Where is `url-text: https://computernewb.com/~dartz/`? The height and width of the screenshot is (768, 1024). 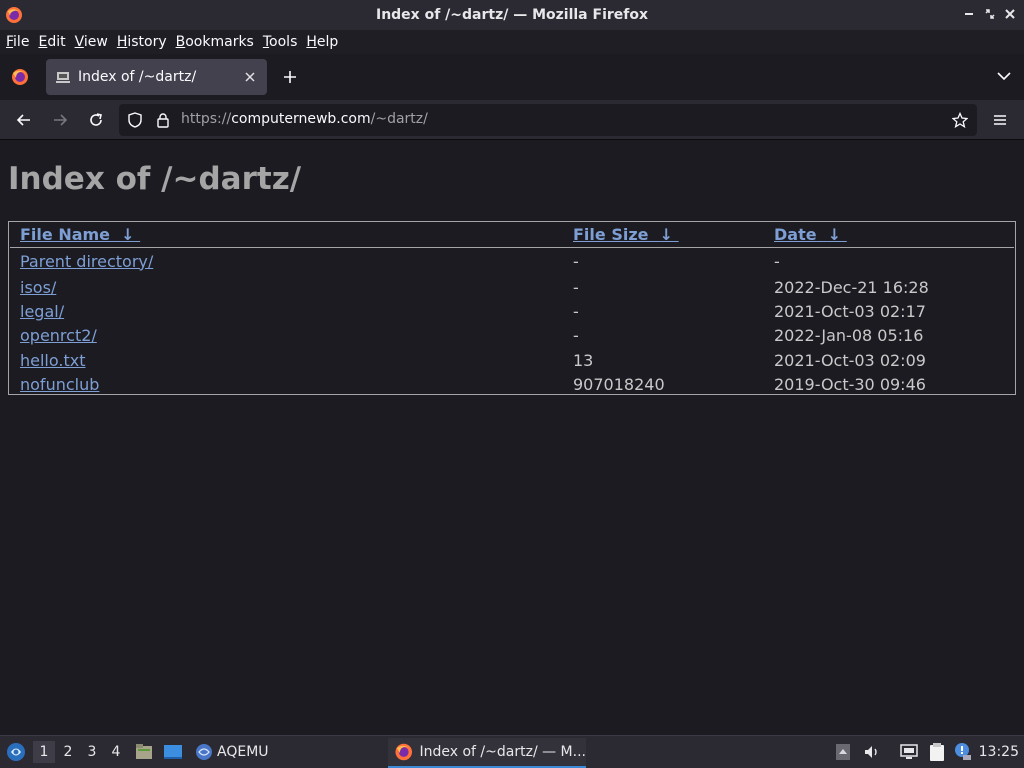 url-text: https://computernewb.com/~dartz/ is located at coordinates (304, 119).